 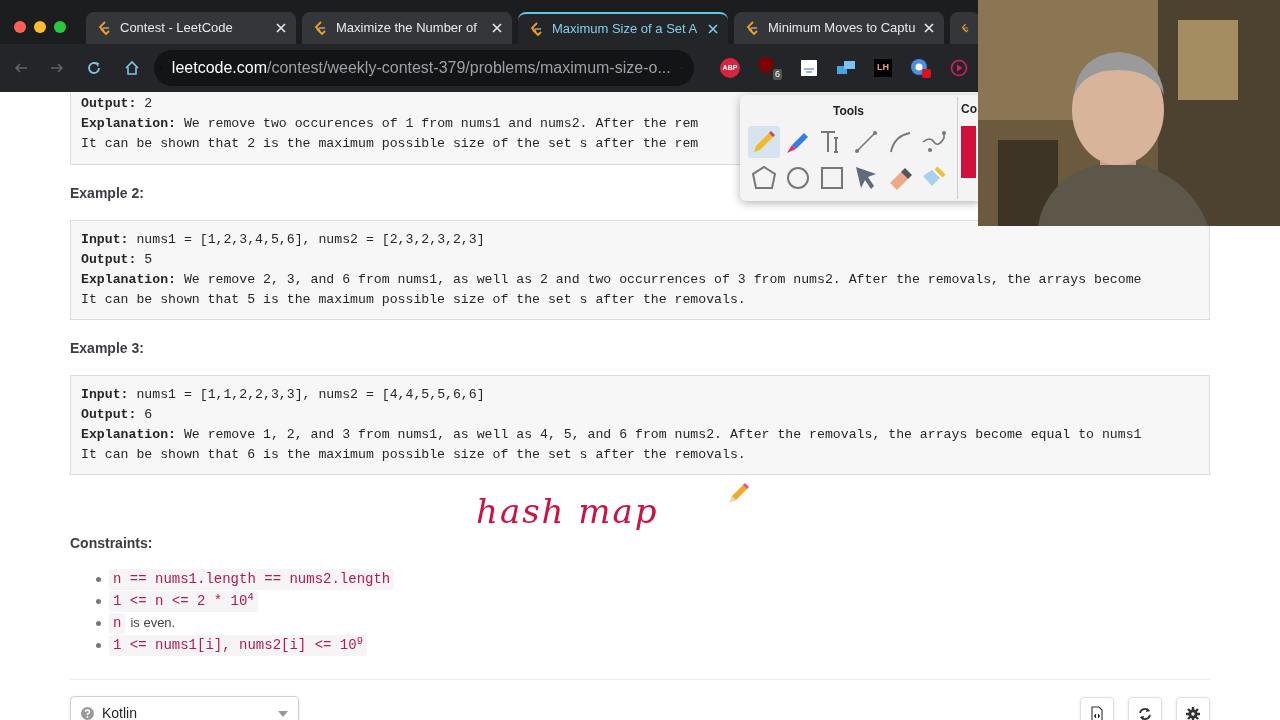 What do you see at coordinates (87, 713) in the screenshot?
I see `help-icon` at bounding box center [87, 713].